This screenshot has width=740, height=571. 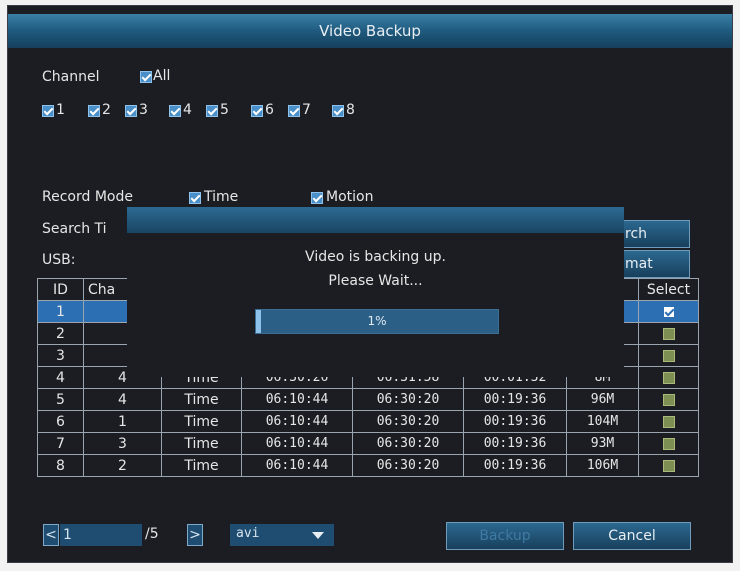 I want to click on page-number-input: 1, so click(x=101, y=535).